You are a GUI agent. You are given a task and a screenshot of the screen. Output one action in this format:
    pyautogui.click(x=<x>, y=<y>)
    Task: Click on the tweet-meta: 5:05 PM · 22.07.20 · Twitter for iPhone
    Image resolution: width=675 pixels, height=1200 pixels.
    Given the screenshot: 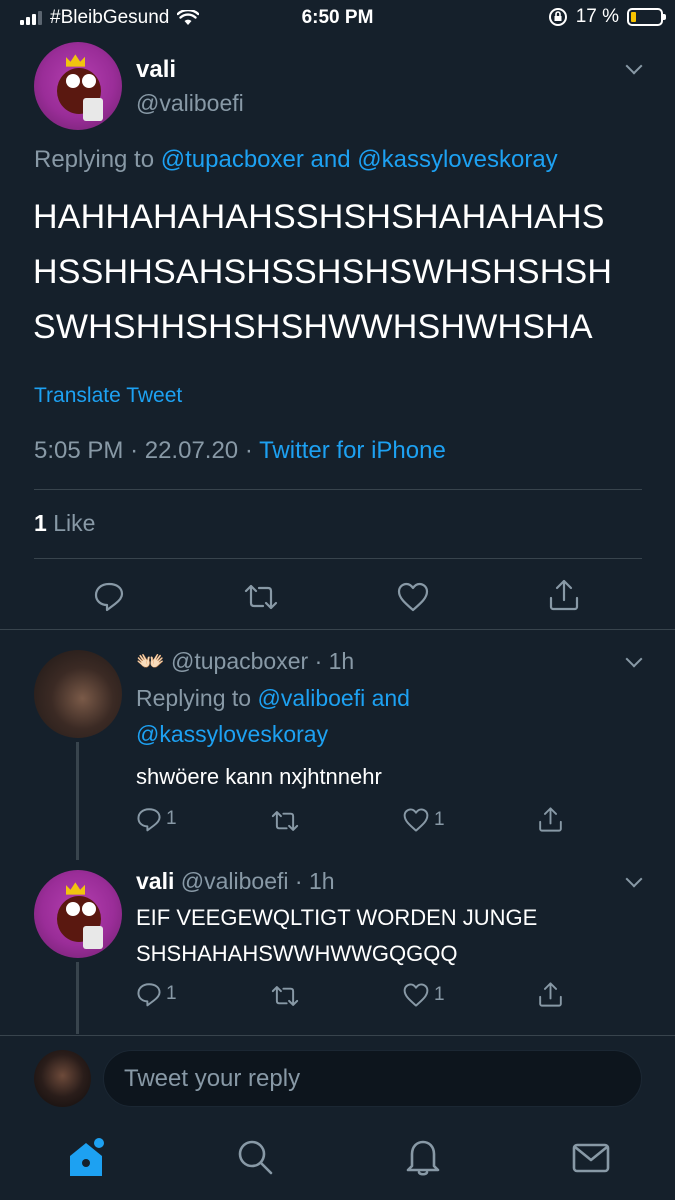 What is the action you would take?
    pyautogui.click(x=240, y=450)
    